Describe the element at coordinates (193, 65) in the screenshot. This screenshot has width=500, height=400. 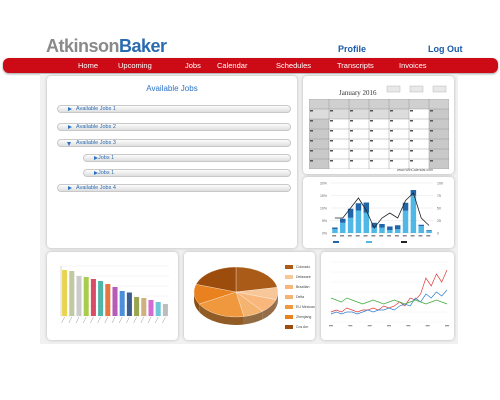
I see `nav-jobs: Jobs` at that location.